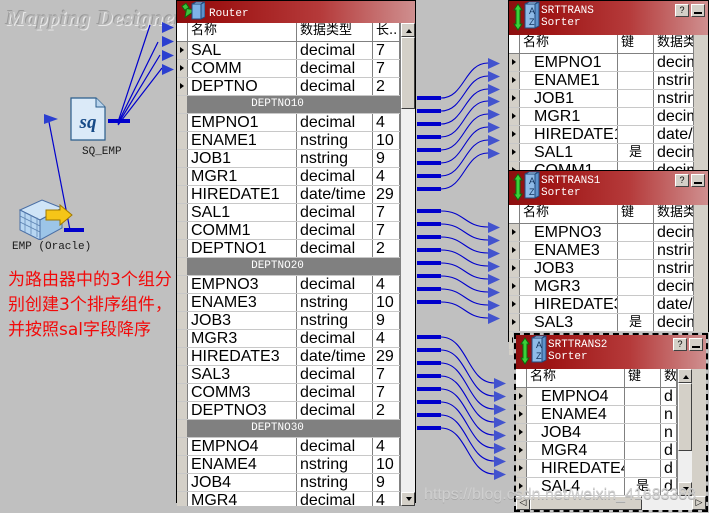  I want to click on table-row: SAL3是decim, so click(601, 323).